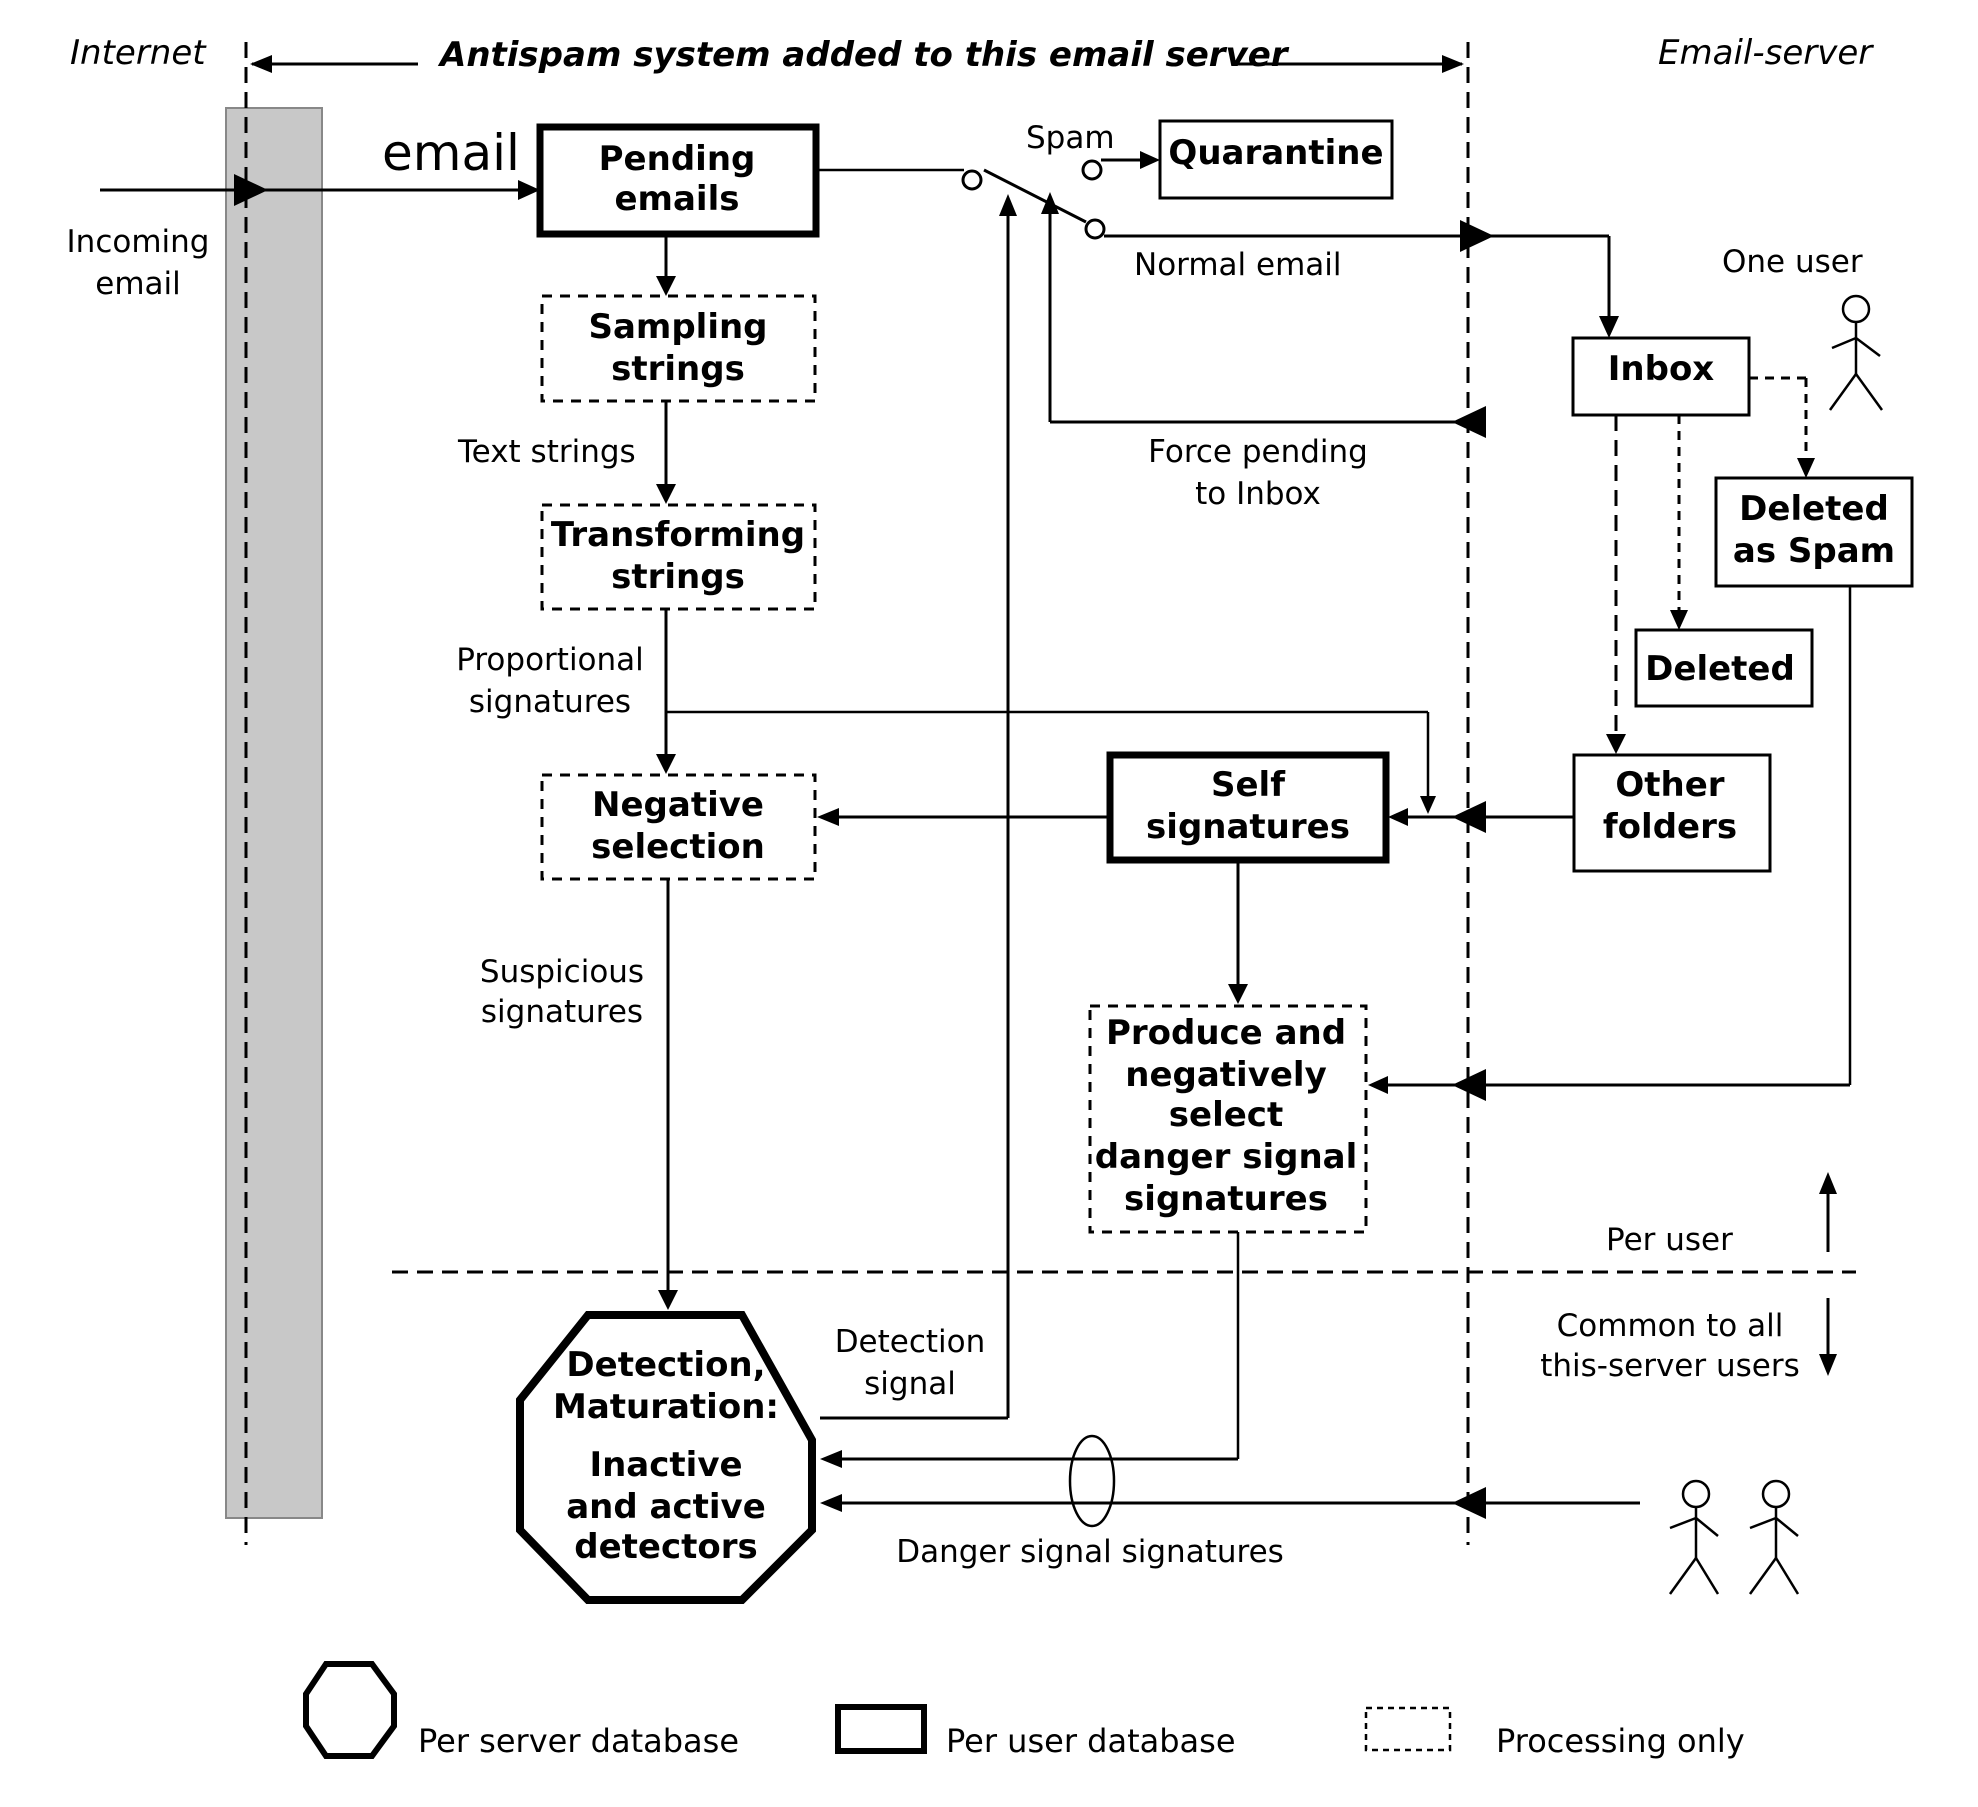  I want to click on switch-lever, so click(1035, 196).